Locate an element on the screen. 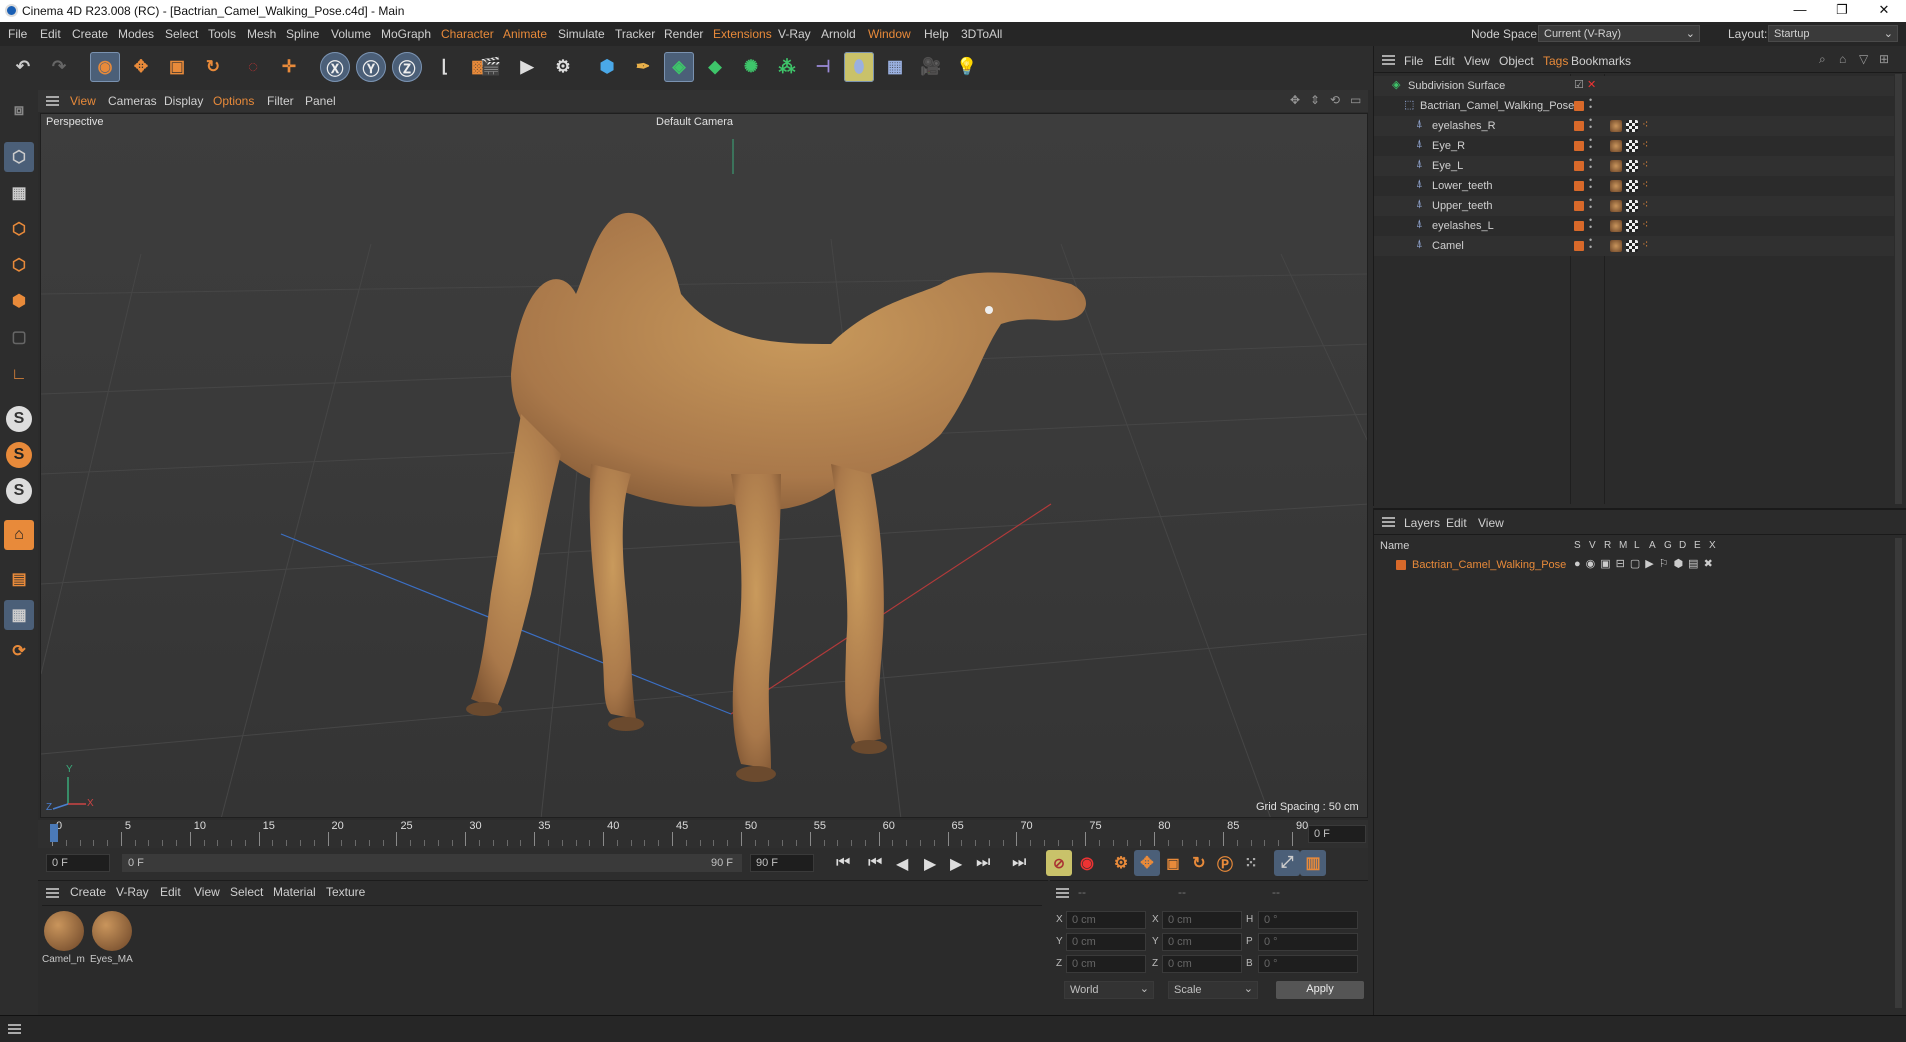 The height and width of the screenshot is (1042, 1906). texture-mode-icon: ▦ is located at coordinates (19, 193).